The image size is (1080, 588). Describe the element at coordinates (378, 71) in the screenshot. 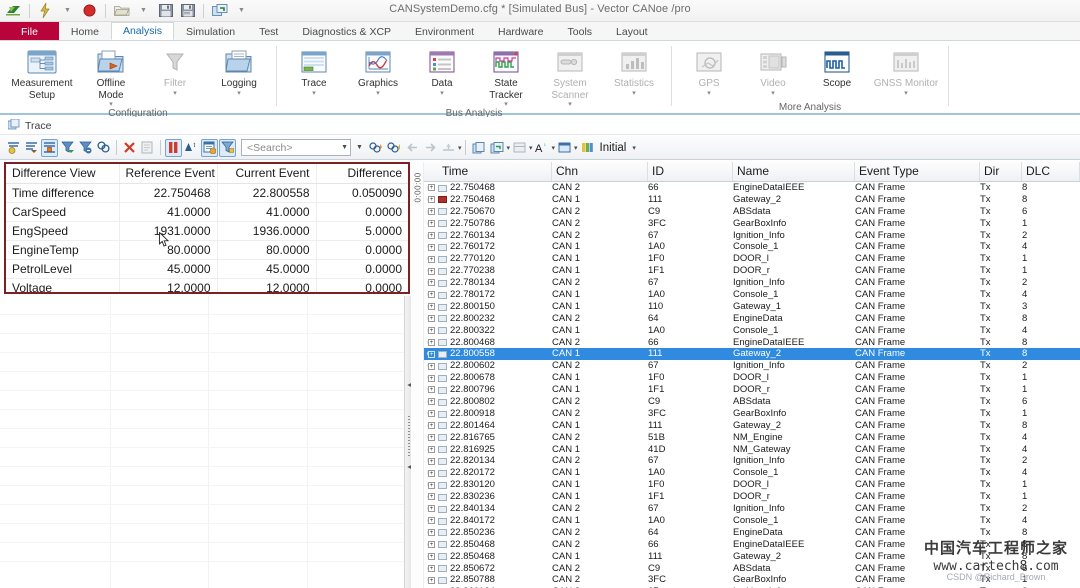

I see `graphics-button: Graphics ▾` at that location.